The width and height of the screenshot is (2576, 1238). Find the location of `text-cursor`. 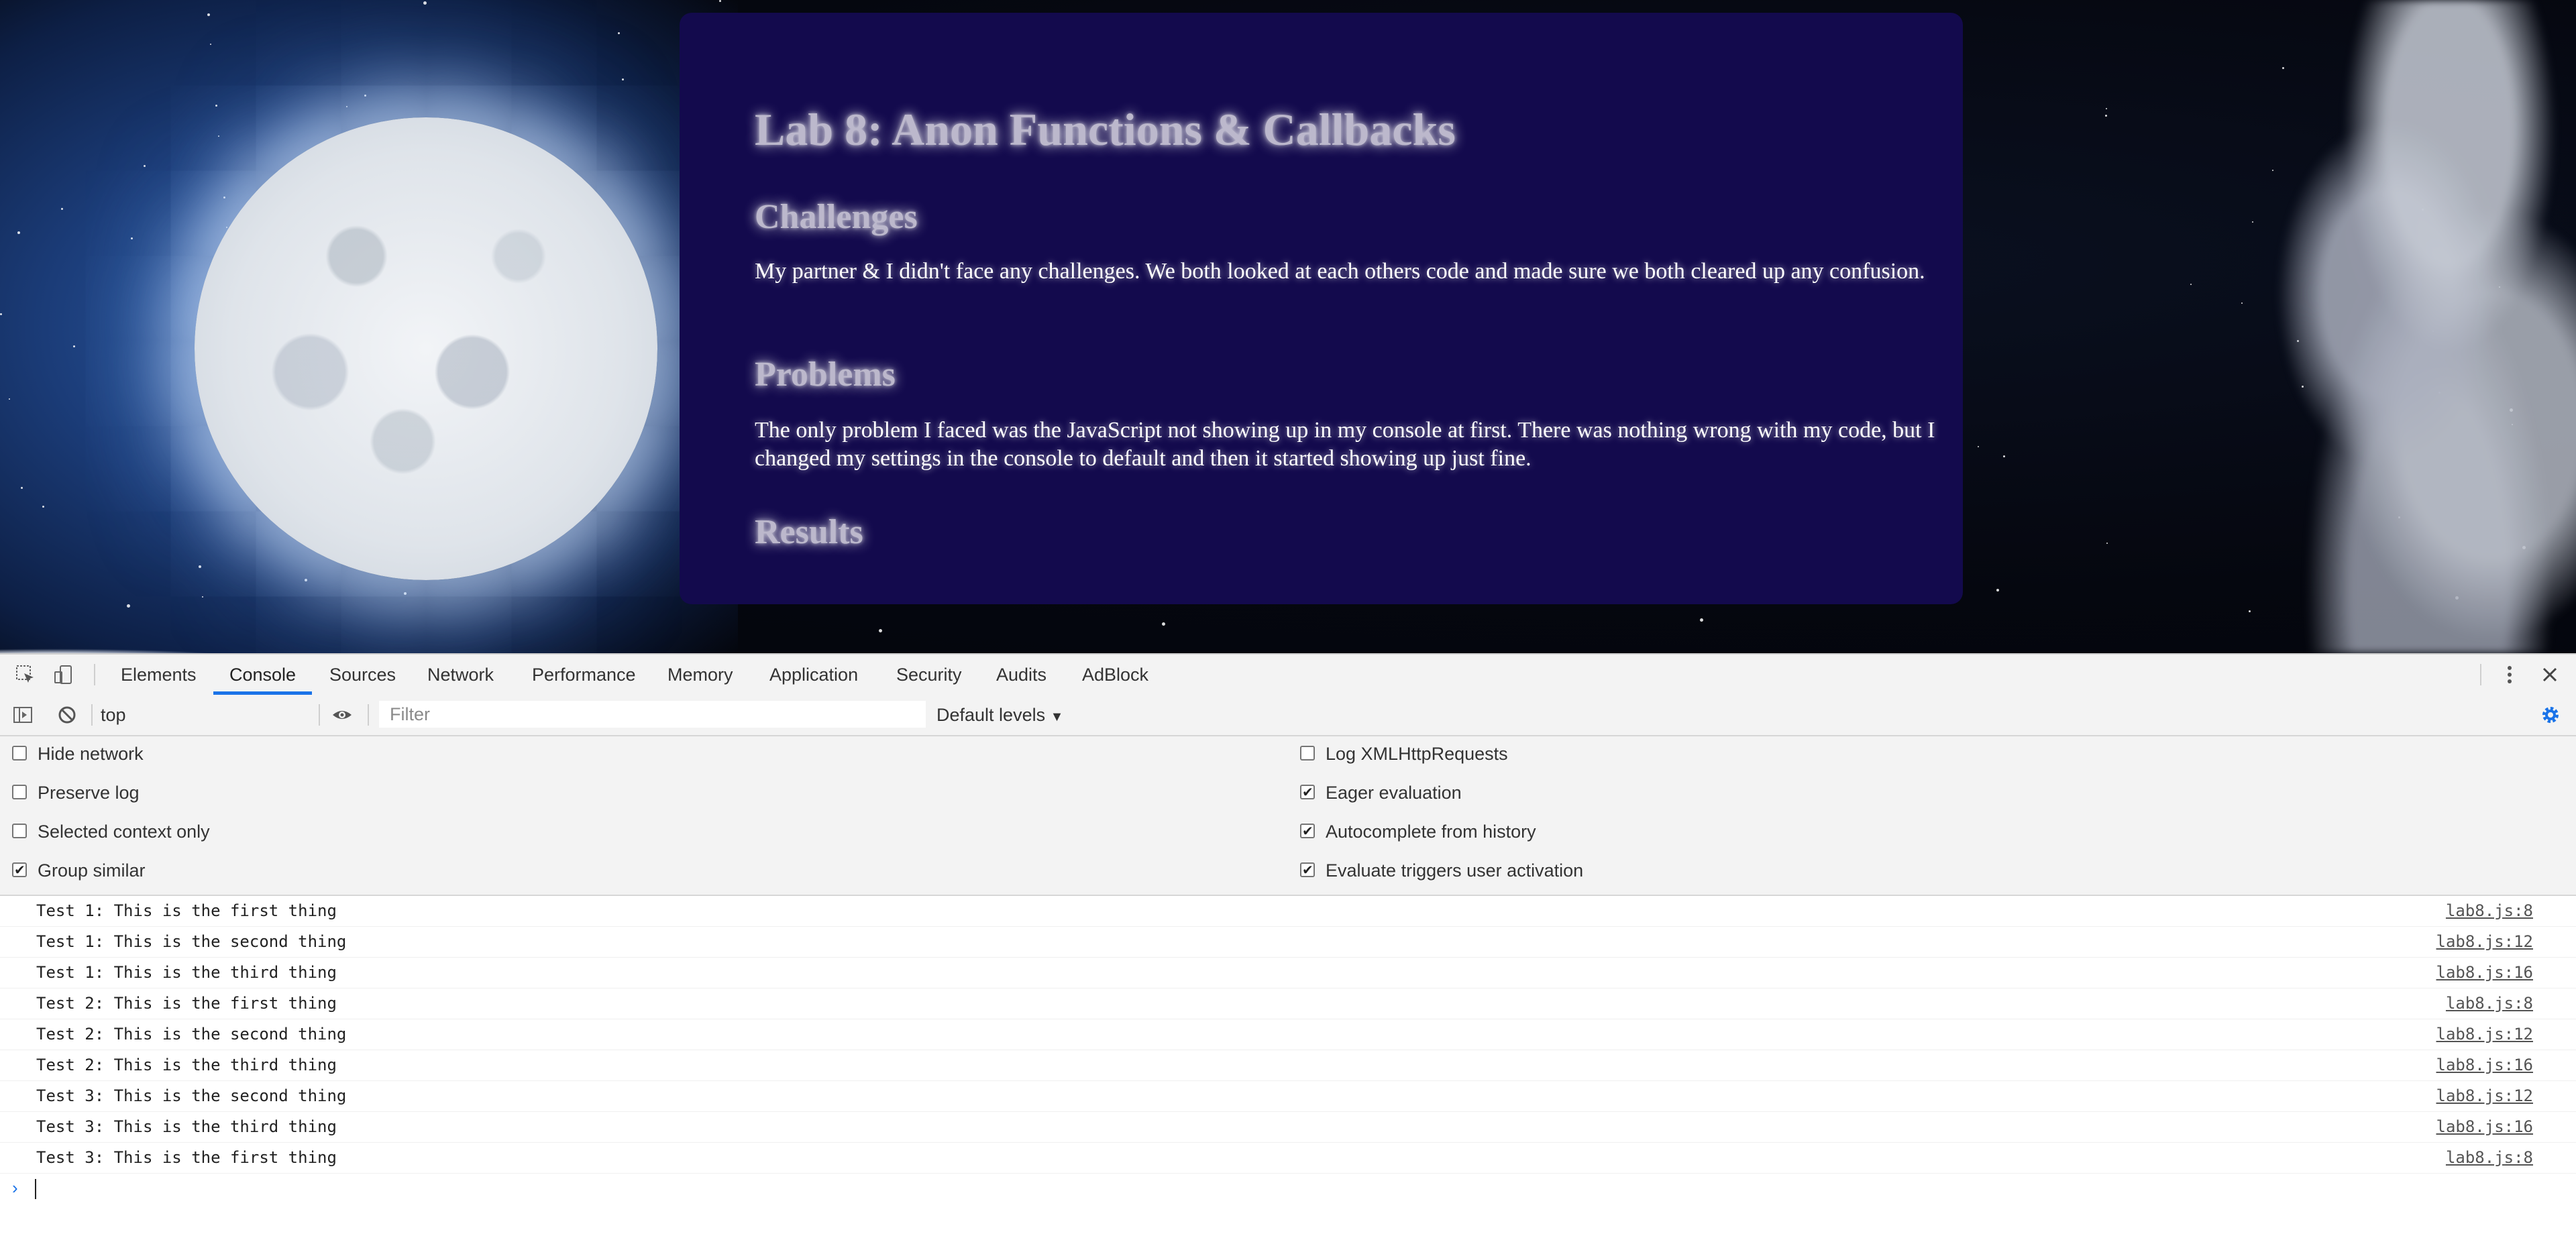

text-cursor is located at coordinates (35, 1189).